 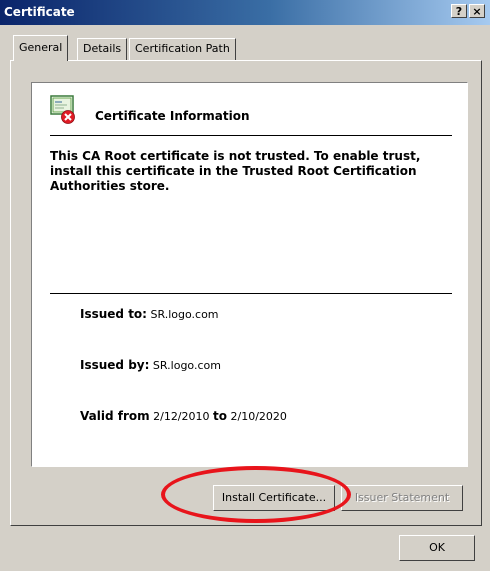 What do you see at coordinates (402, 498) in the screenshot?
I see `issuer-statement-button: Issuer Statement` at bounding box center [402, 498].